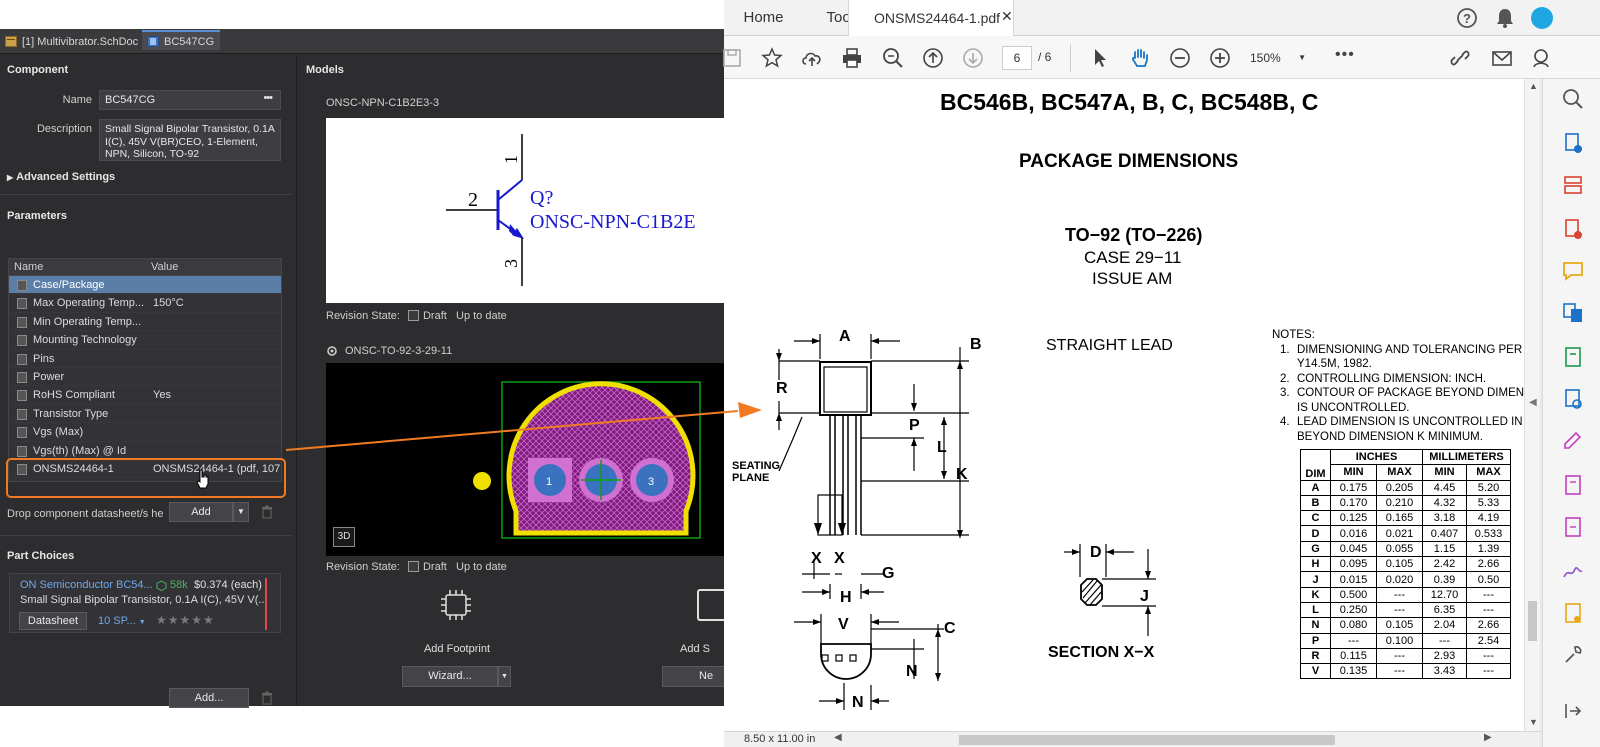  I want to click on dim-header: DIM, so click(1315, 465).